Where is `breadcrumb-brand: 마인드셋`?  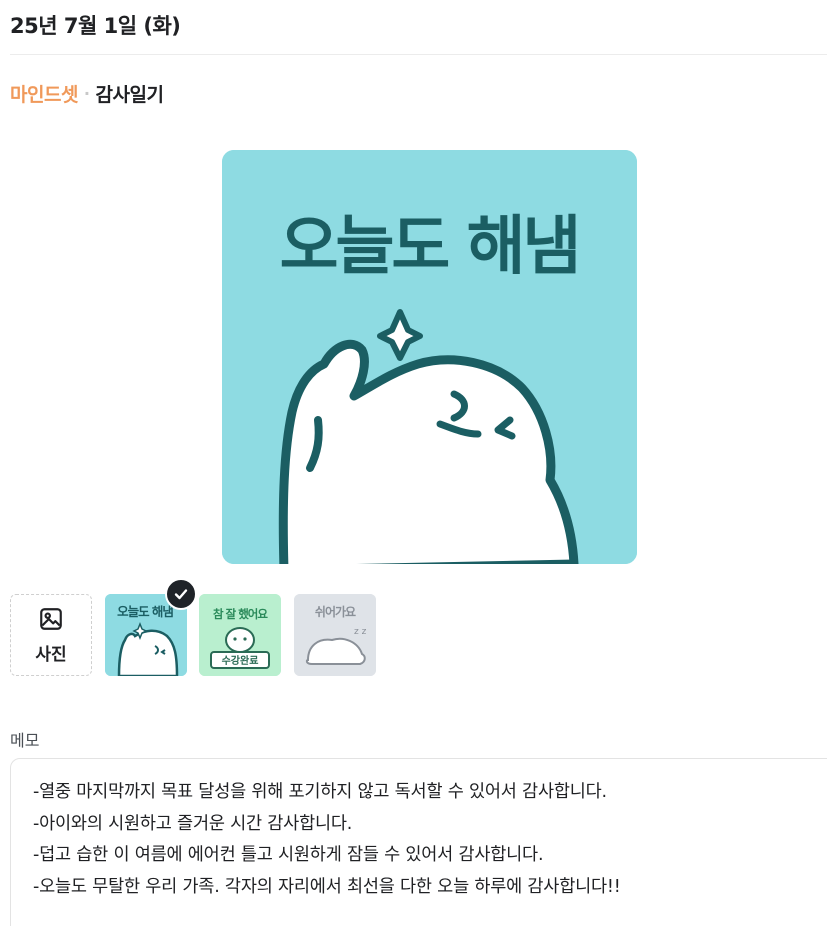 breadcrumb-brand: 마인드셋 is located at coordinates (44, 93).